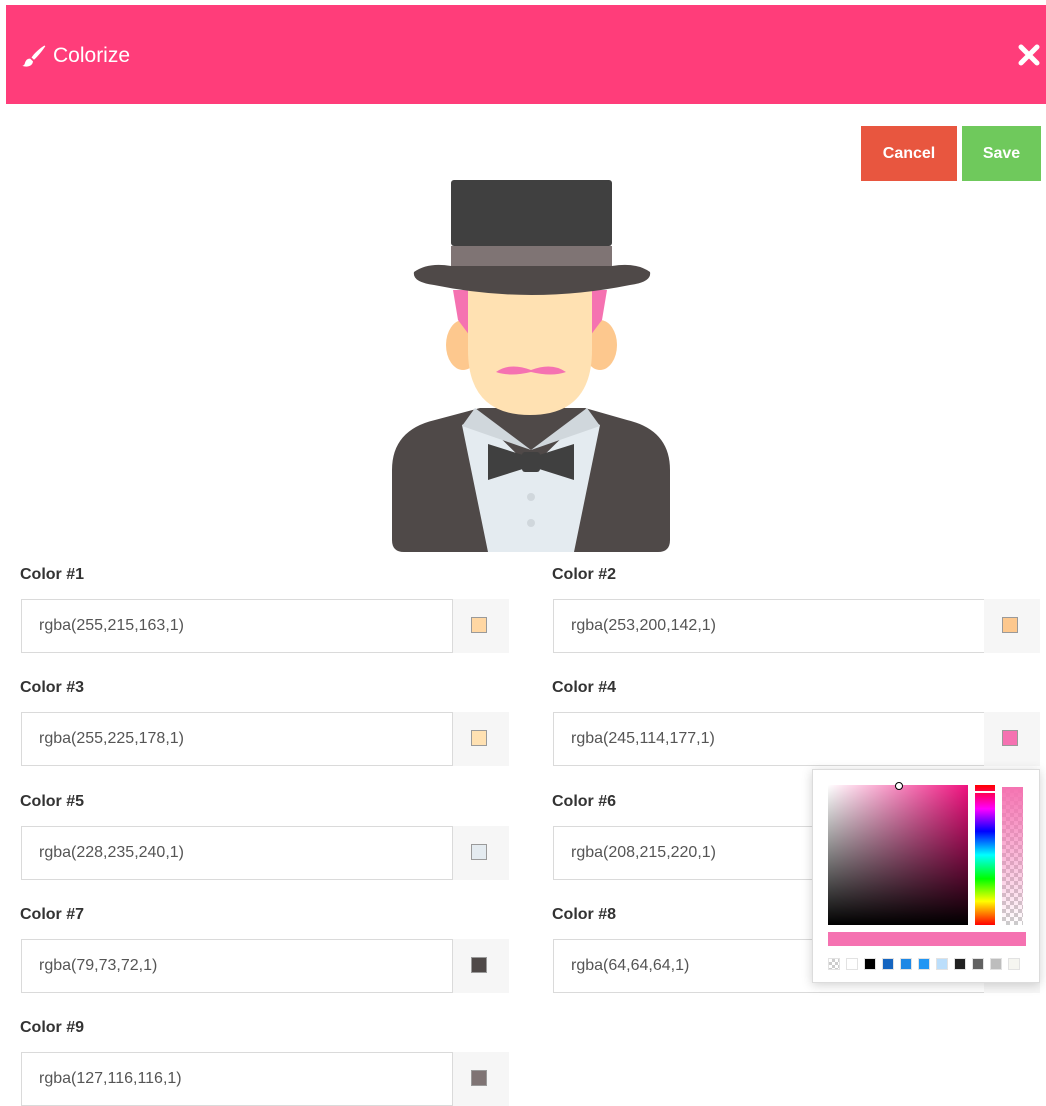 This screenshot has height=1106, width=1046. Describe the element at coordinates (898, 853) in the screenshot. I see `saturation-value-area` at that location.